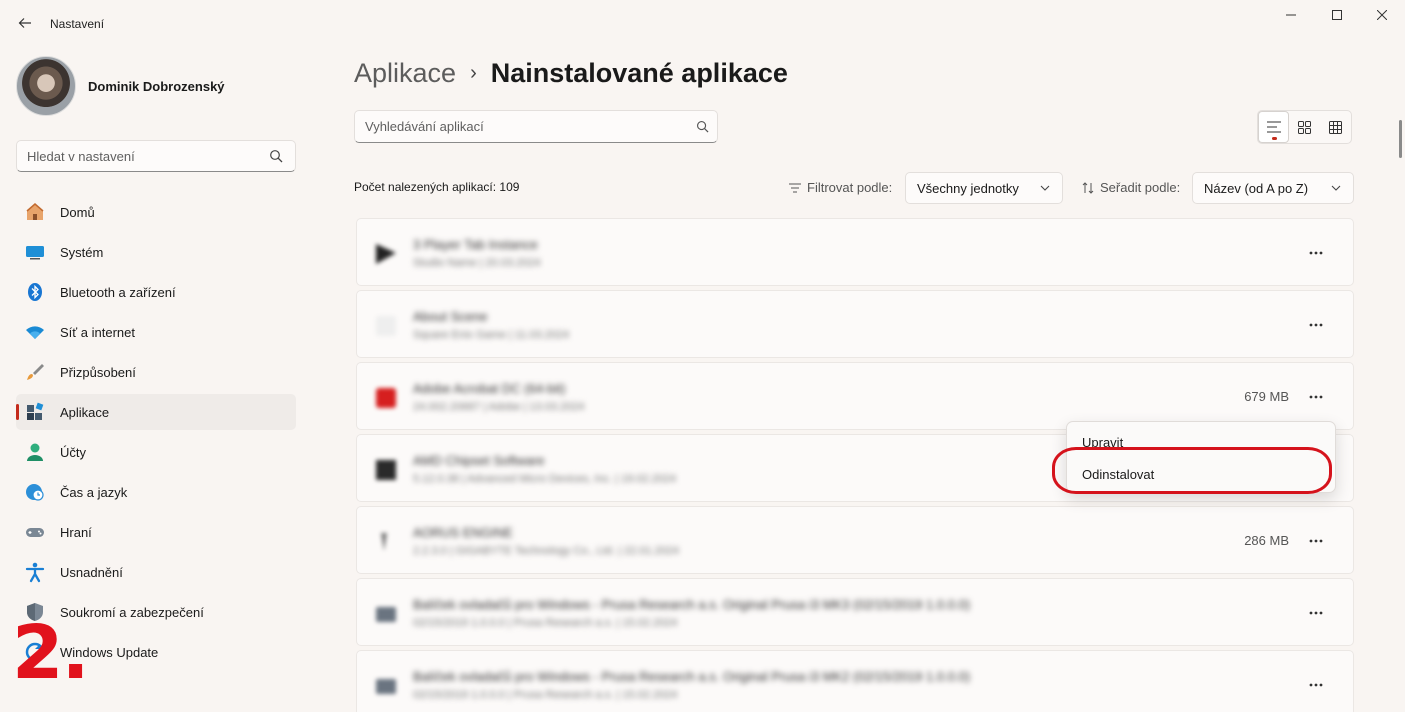 The image size is (1405, 712). I want to click on close-button, so click(1382, 15).